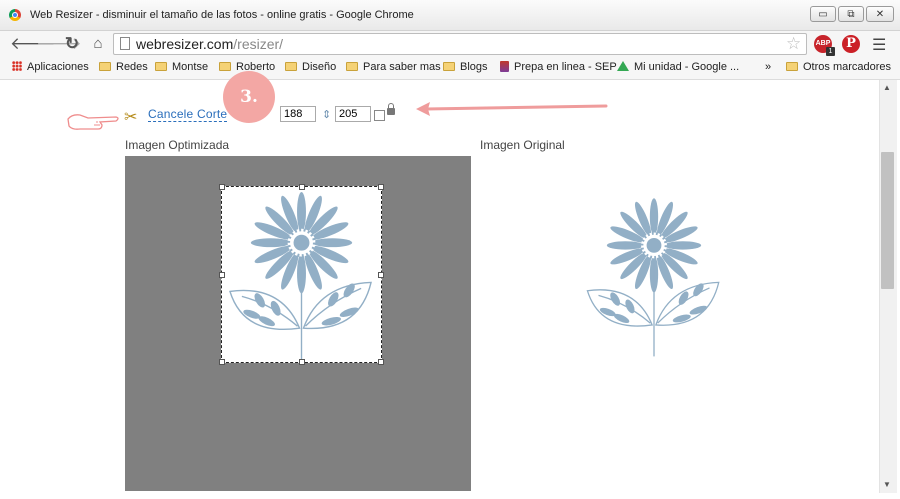 This screenshot has width=900, height=499. Describe the element at coordinates (851, 14) in the screenshot. I see `maximize-button: ⧉` at that location.